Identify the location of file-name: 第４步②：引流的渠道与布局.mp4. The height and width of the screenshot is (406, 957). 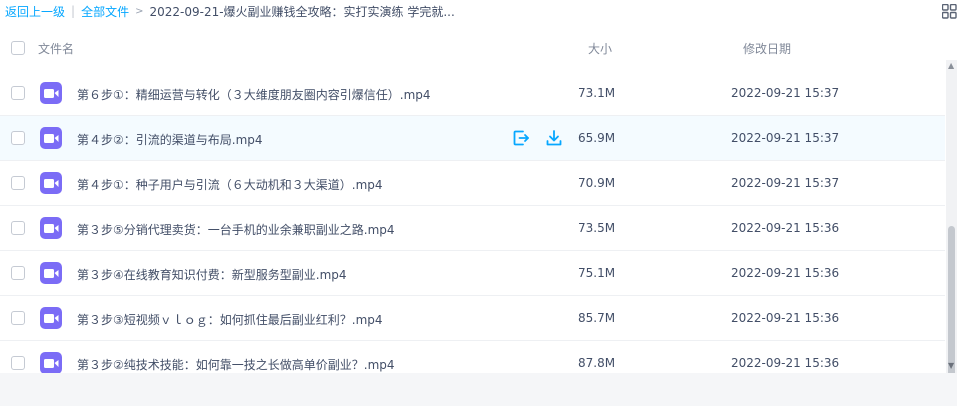
(170, 139).